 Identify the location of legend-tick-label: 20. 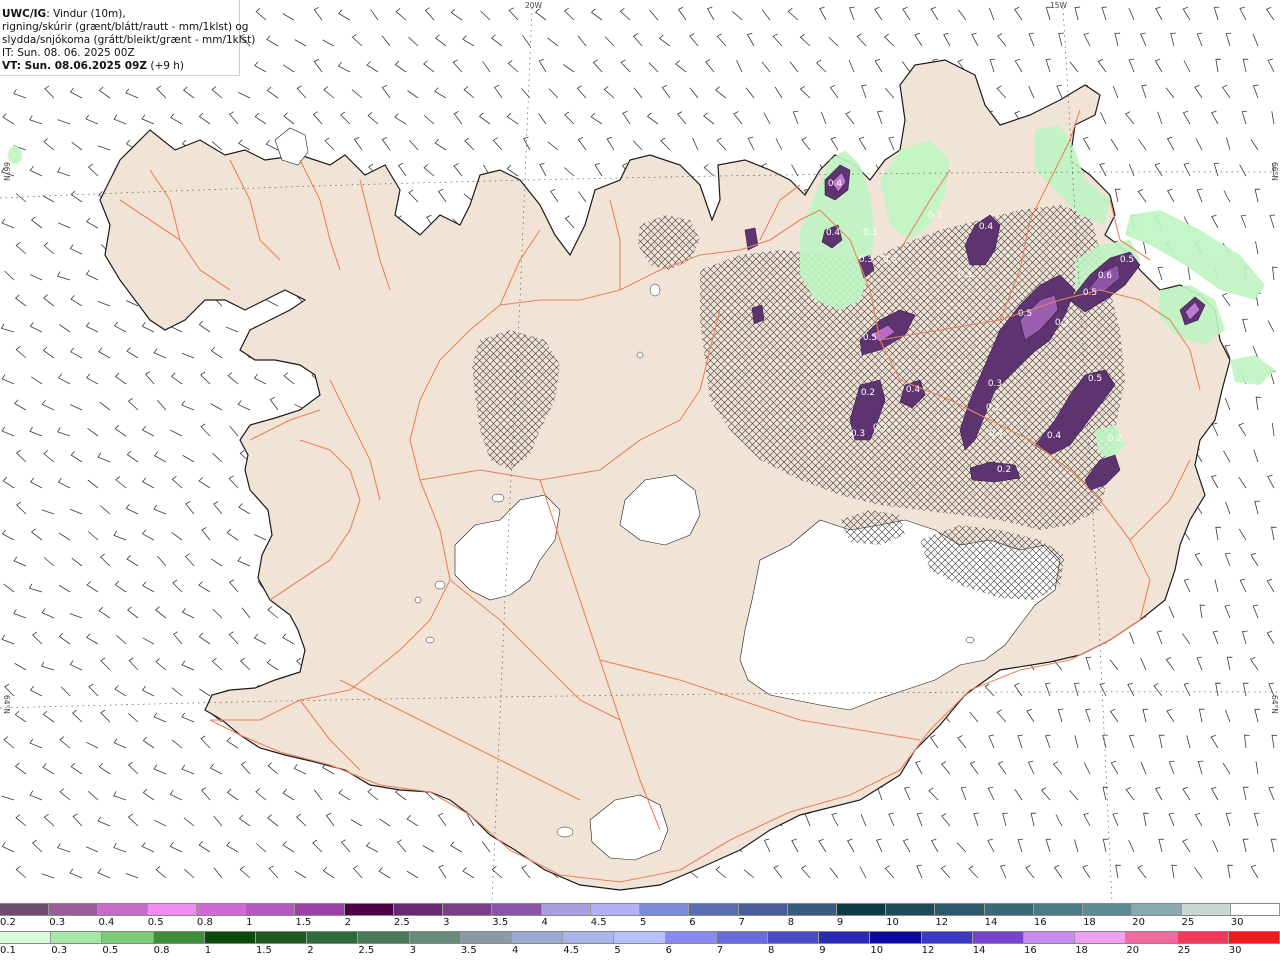
(1139, 922).